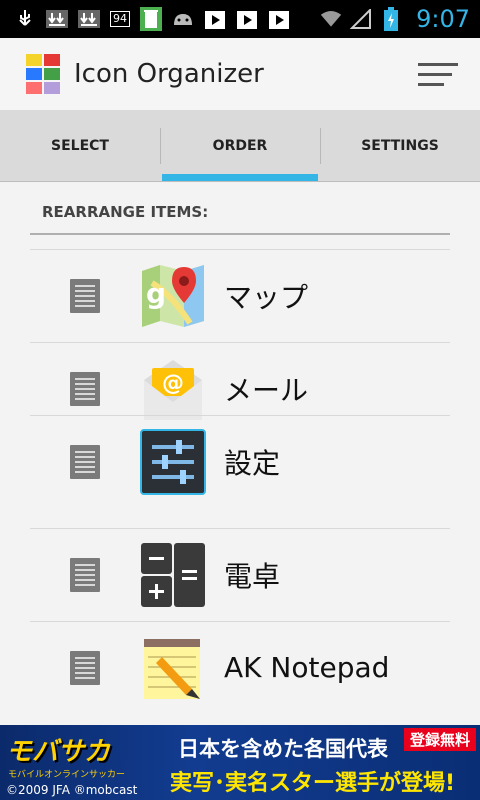  I want to click on mail-icon: @, so click(173, 389).